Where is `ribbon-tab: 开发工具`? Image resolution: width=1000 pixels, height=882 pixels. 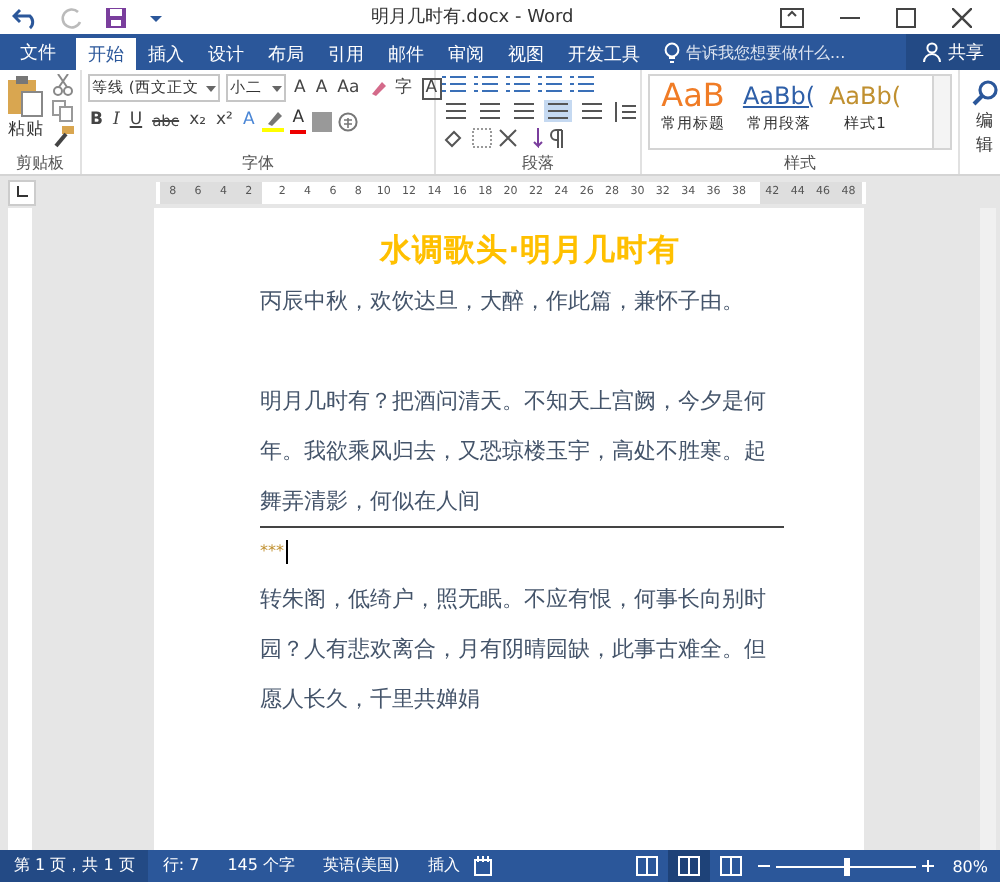
ribbon-tab: 开发工具 is located at coordinates (604, 54).